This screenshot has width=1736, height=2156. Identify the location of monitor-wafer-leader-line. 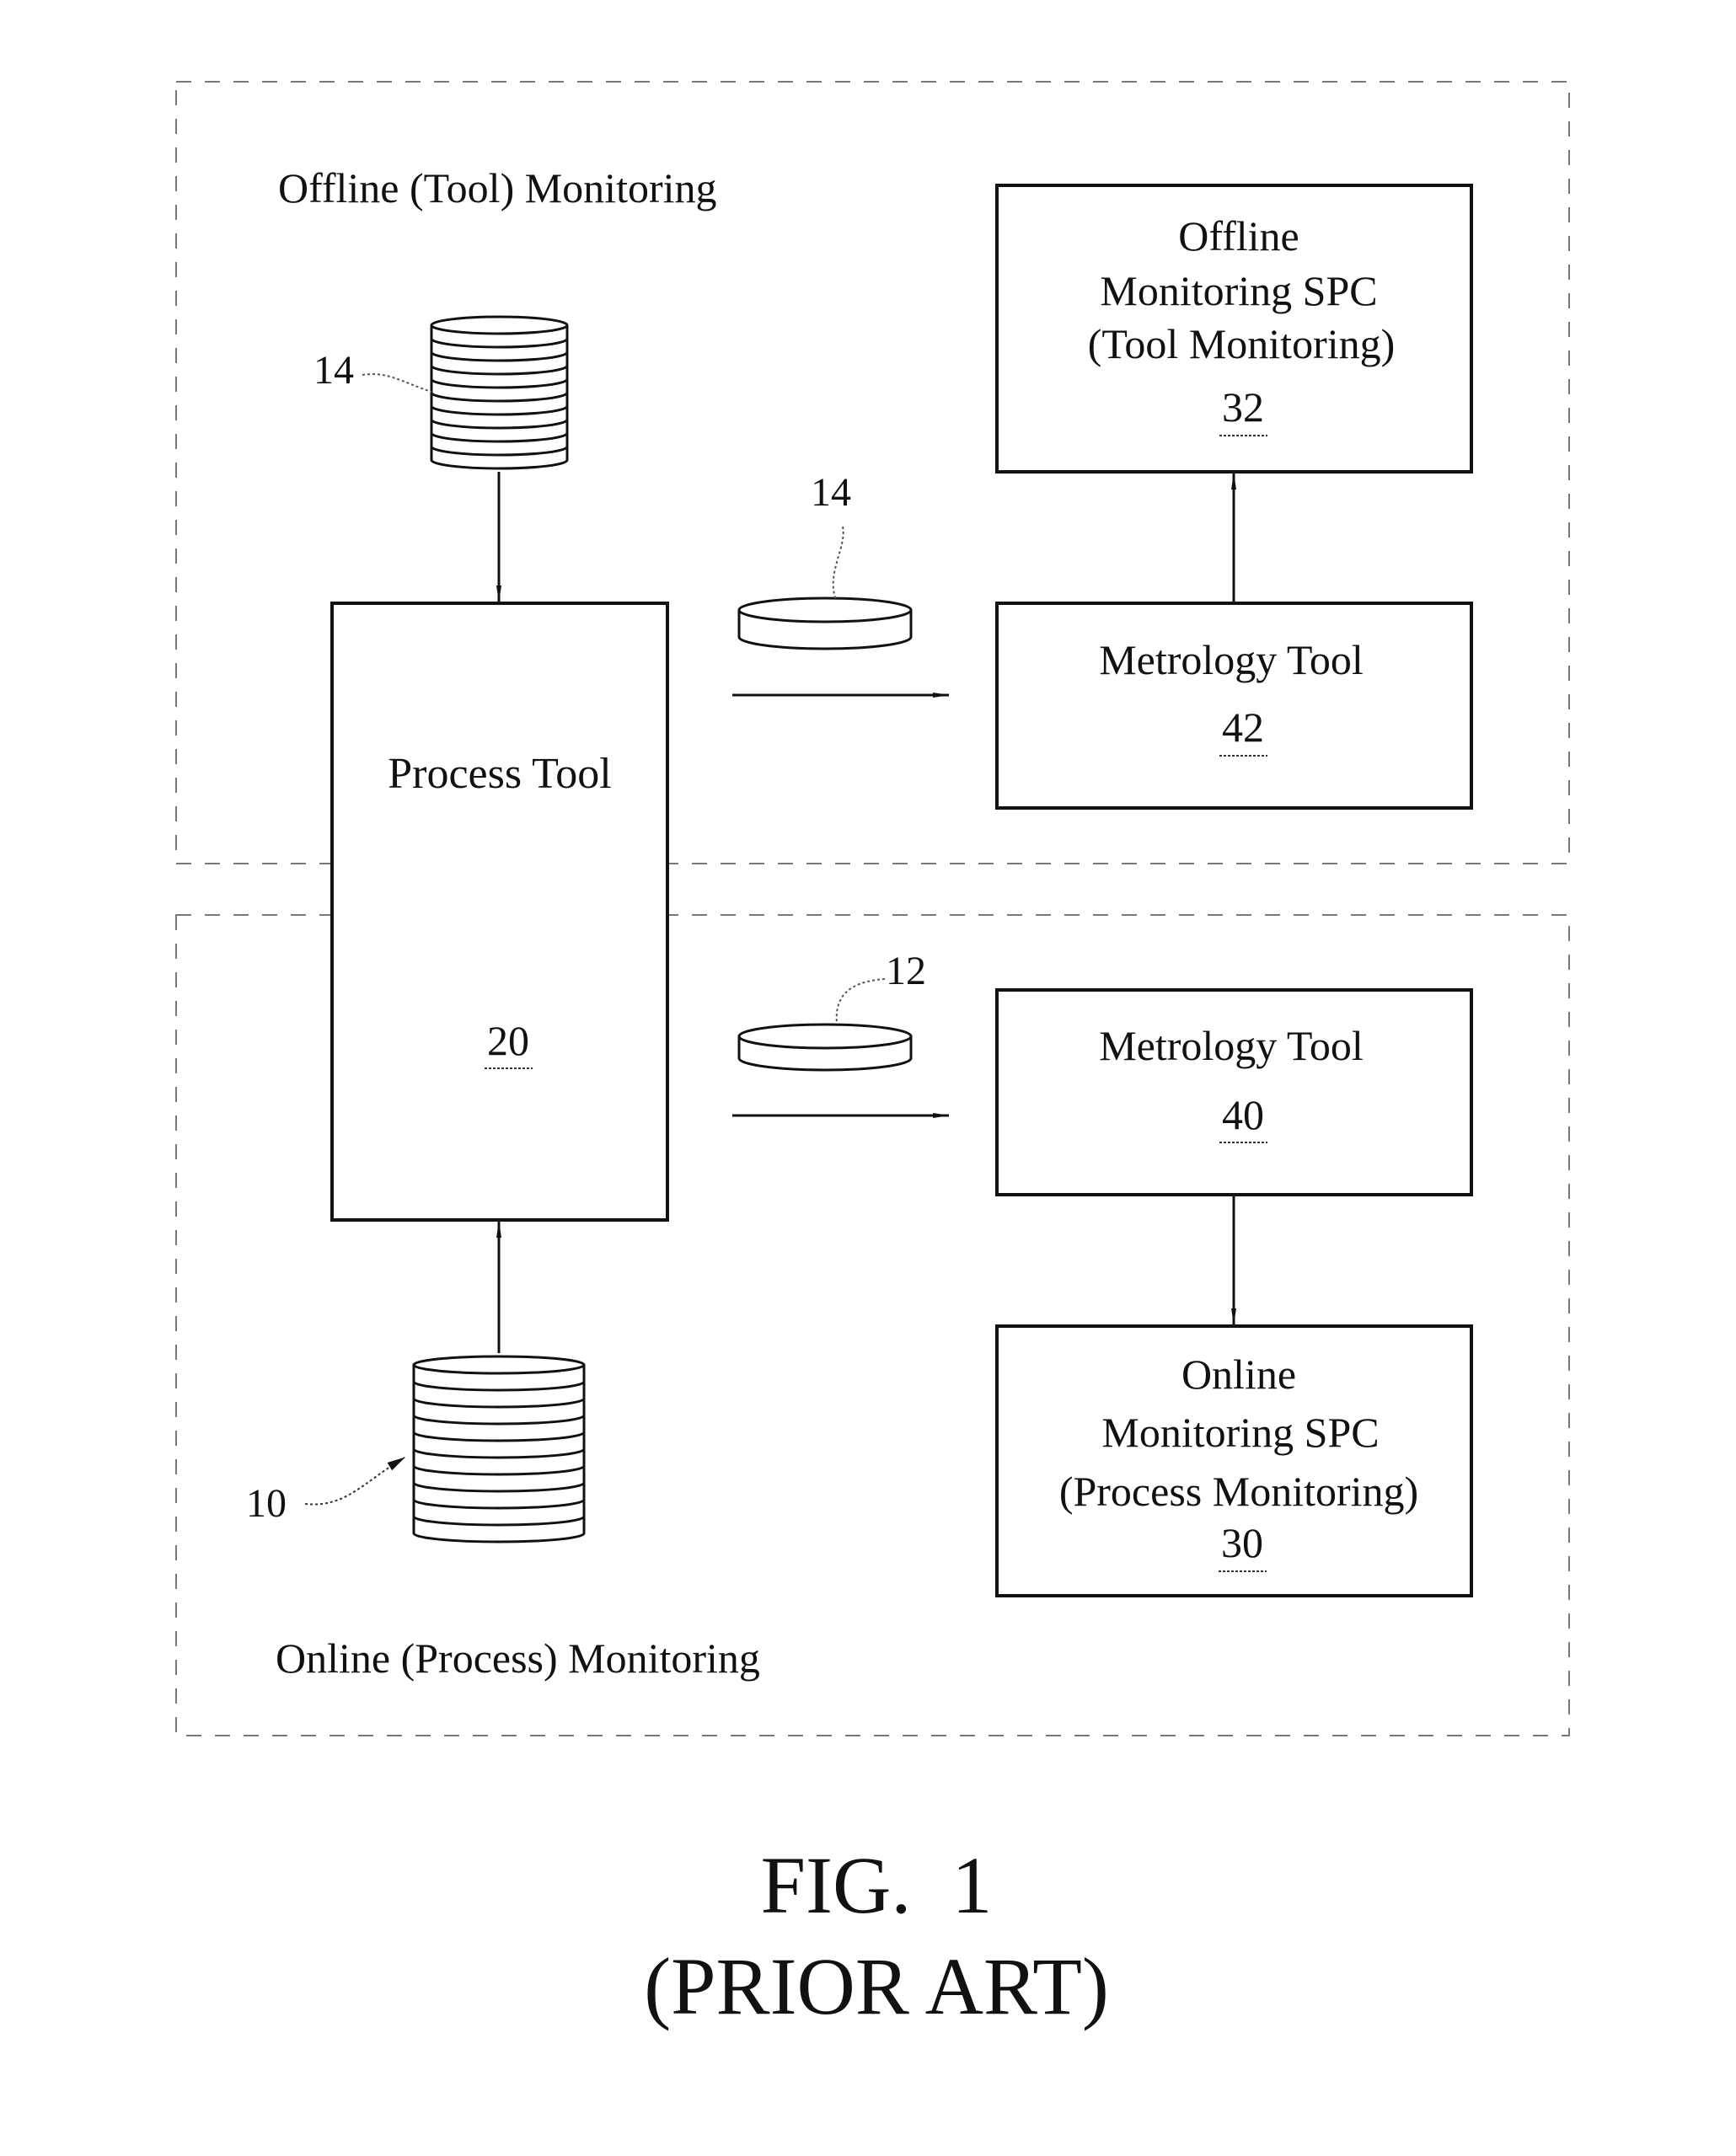
(838, 563).